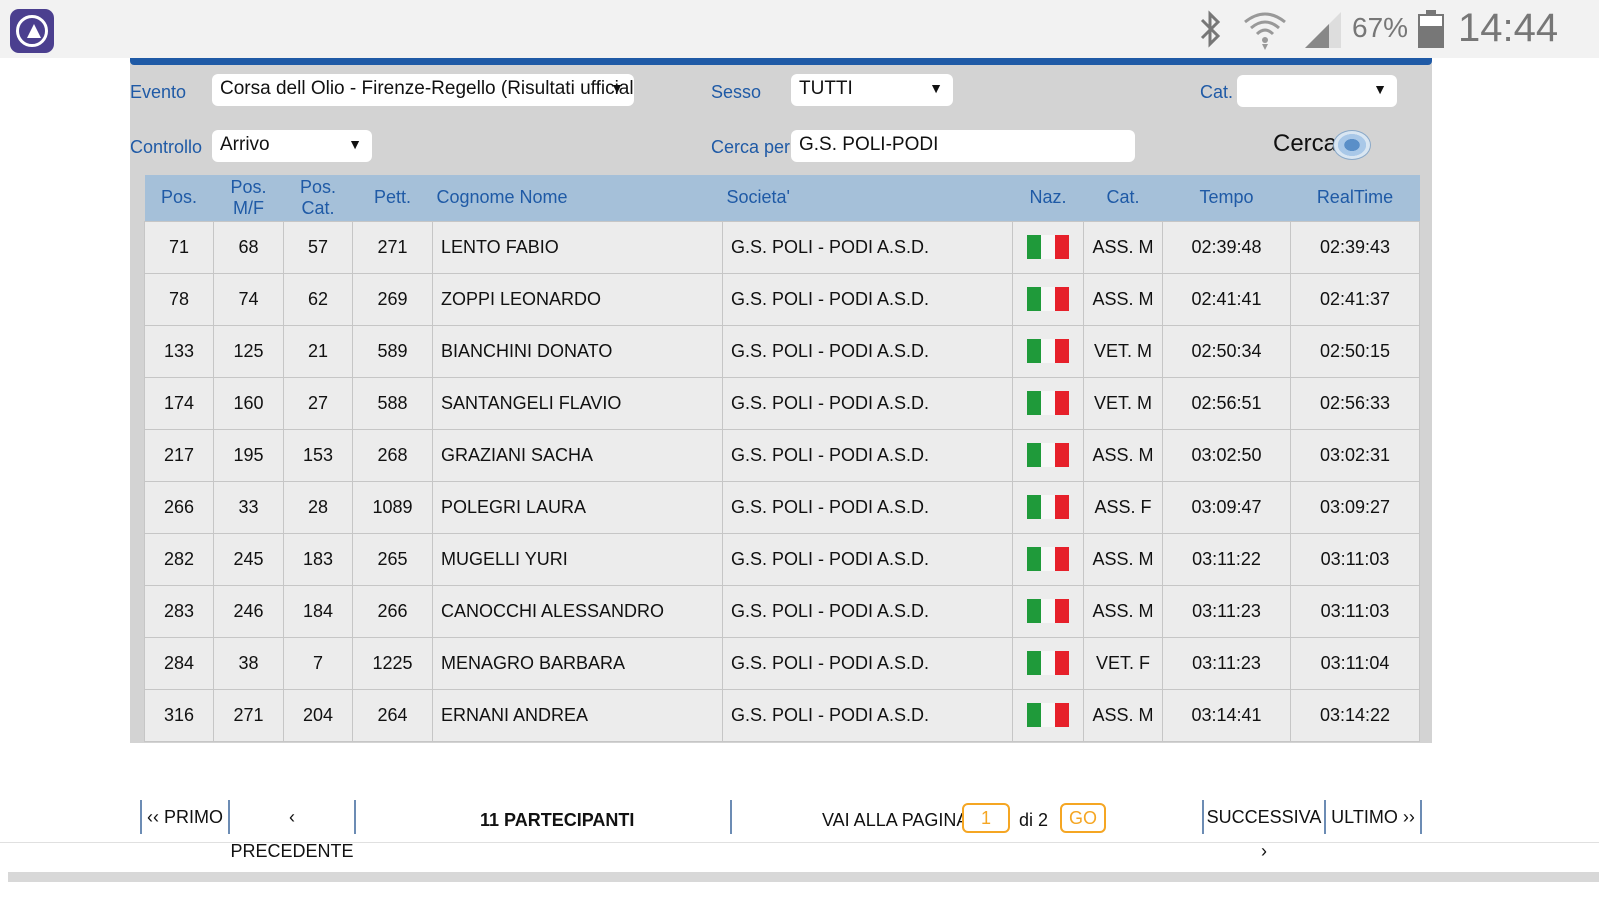 The image size is (1599, 899). Describe the element at coordinates (1265, 31) in the screenshot. I see `wifi-icon` at that location.